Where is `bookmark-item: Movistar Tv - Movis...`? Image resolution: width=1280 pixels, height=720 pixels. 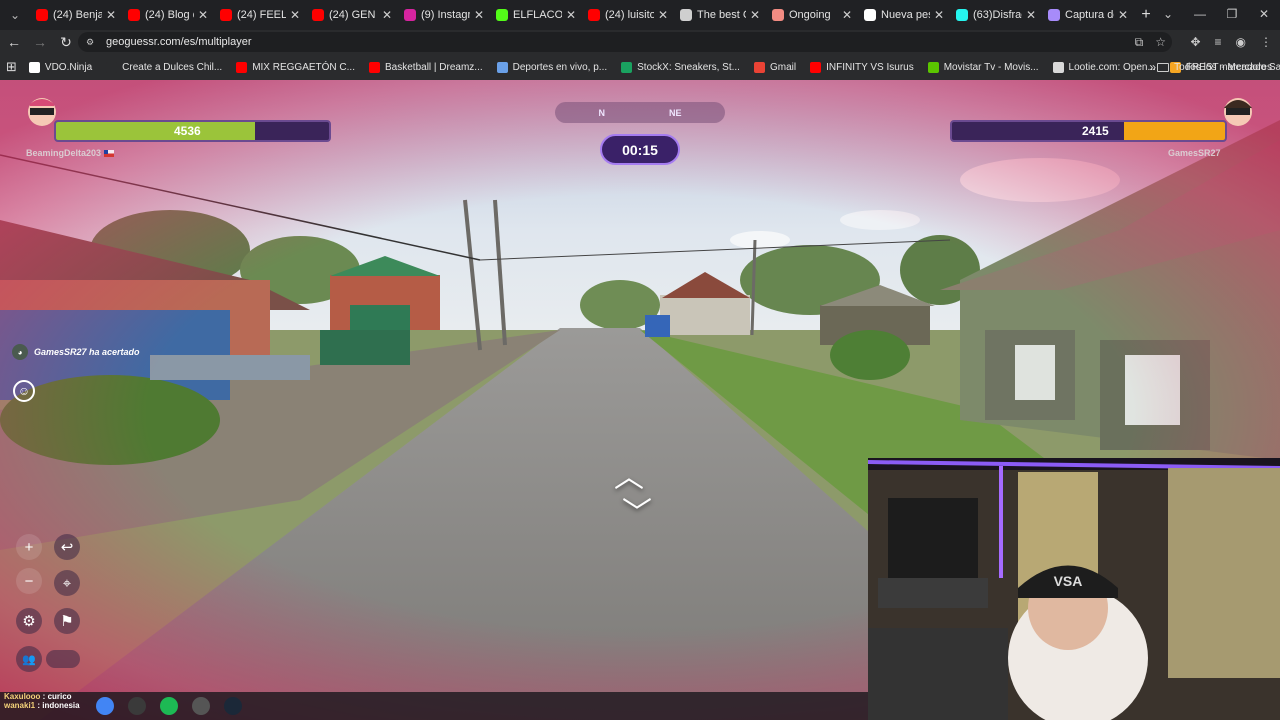 bookmark-item: Movistar Tv - Movis... is located at coordinates (983, 67).